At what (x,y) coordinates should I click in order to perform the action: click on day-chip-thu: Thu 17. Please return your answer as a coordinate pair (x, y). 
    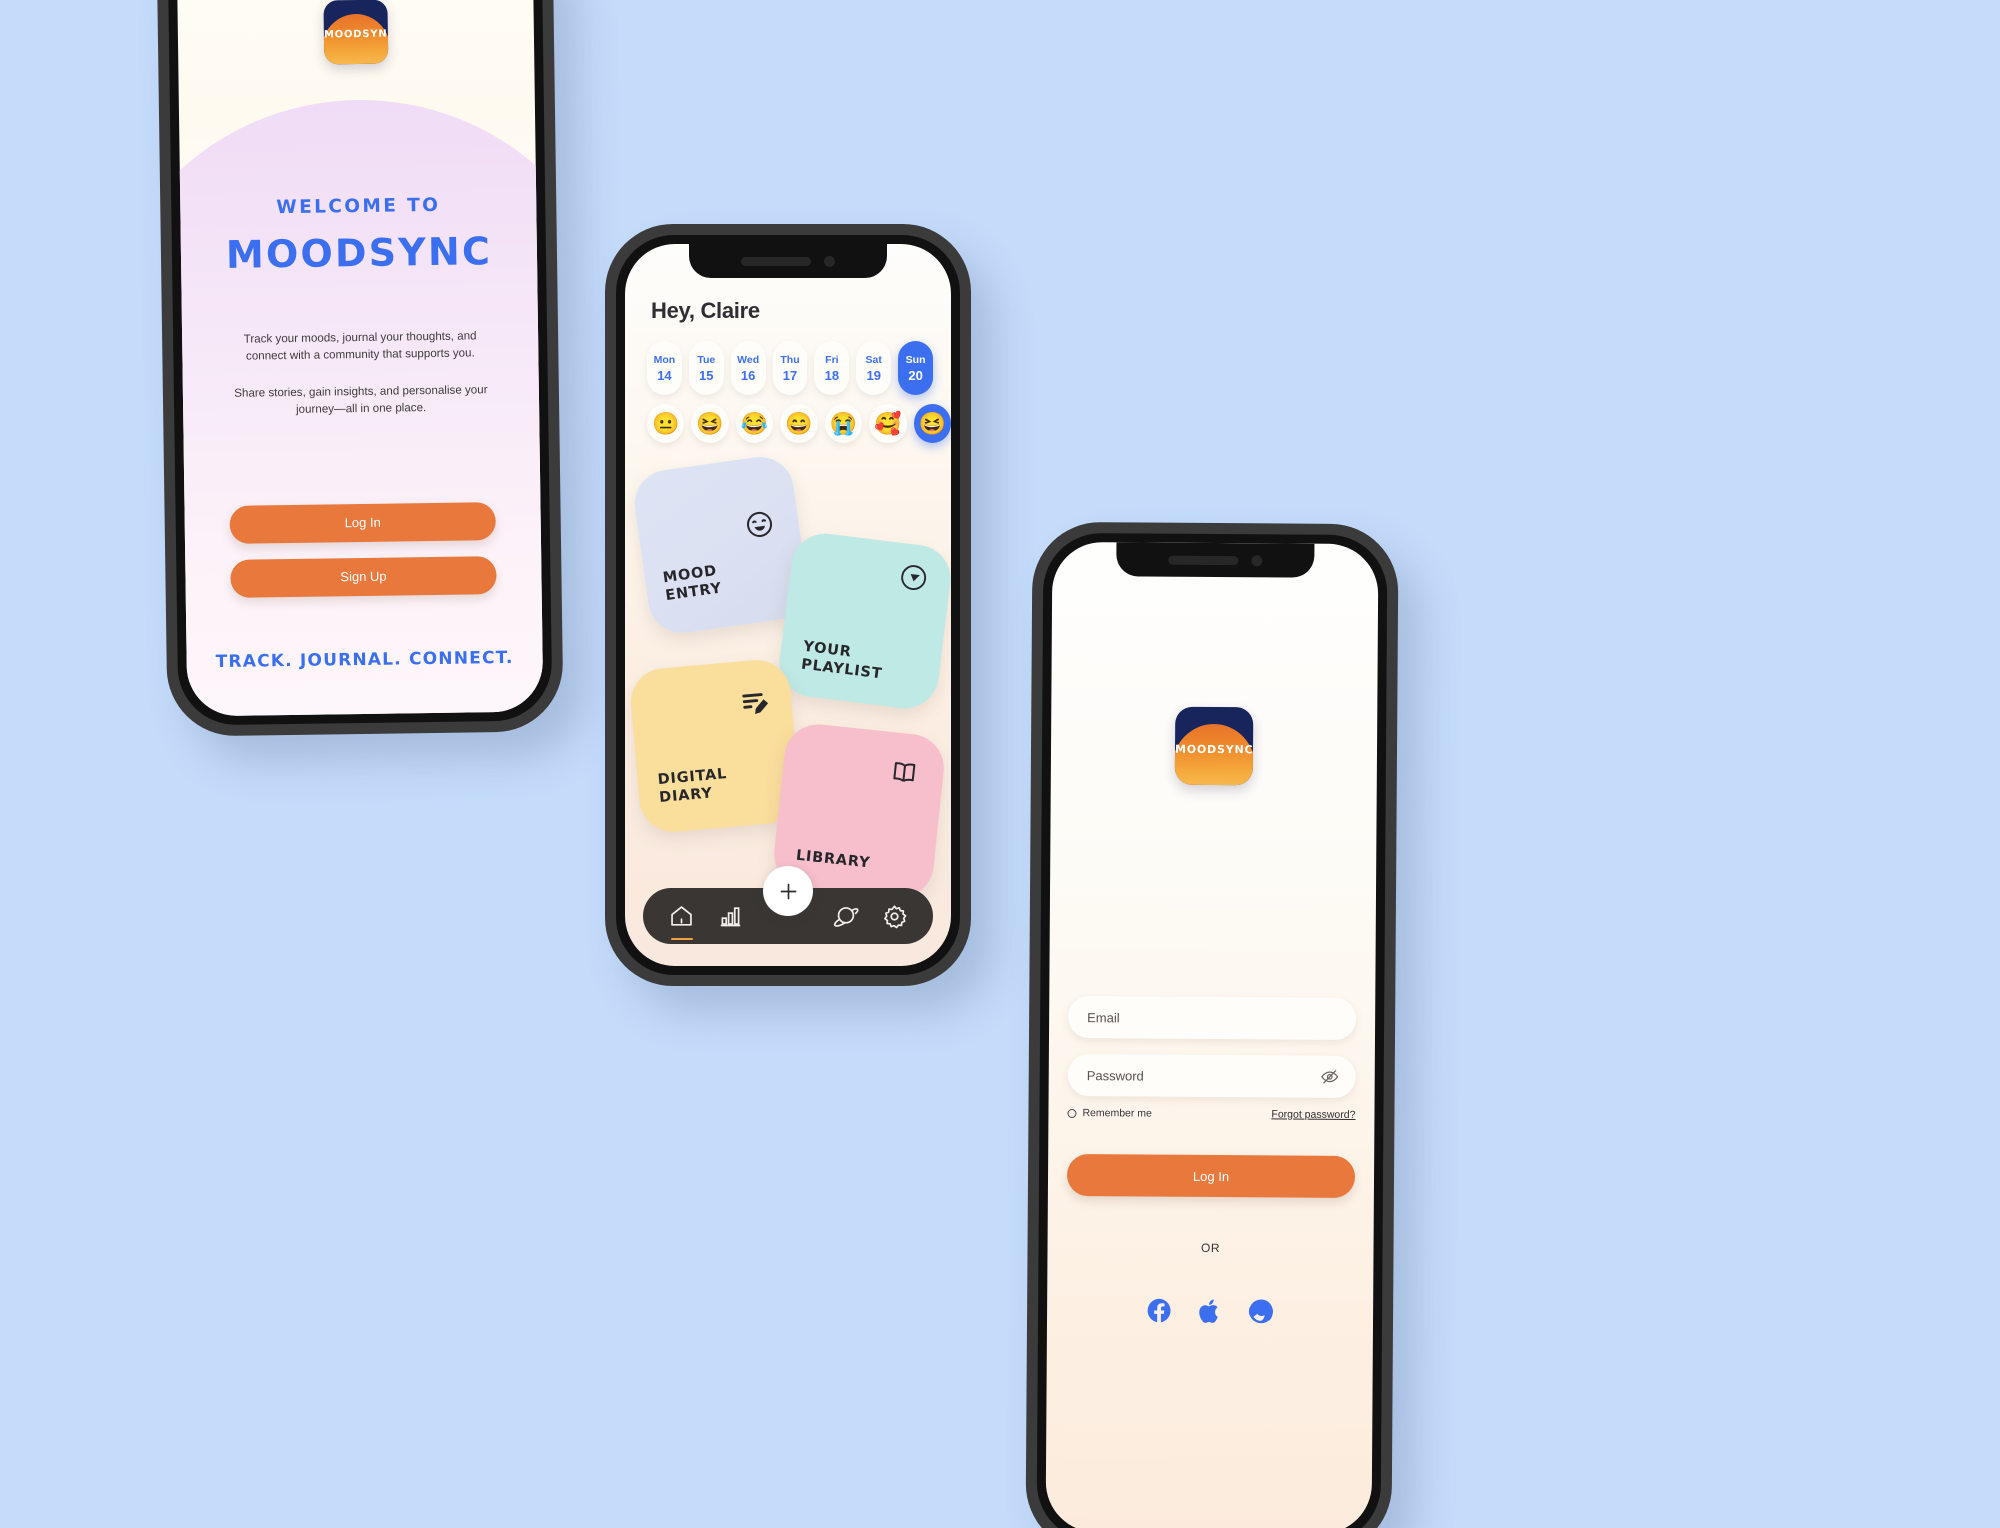
    Looking at the image, I should click on (790, 368).